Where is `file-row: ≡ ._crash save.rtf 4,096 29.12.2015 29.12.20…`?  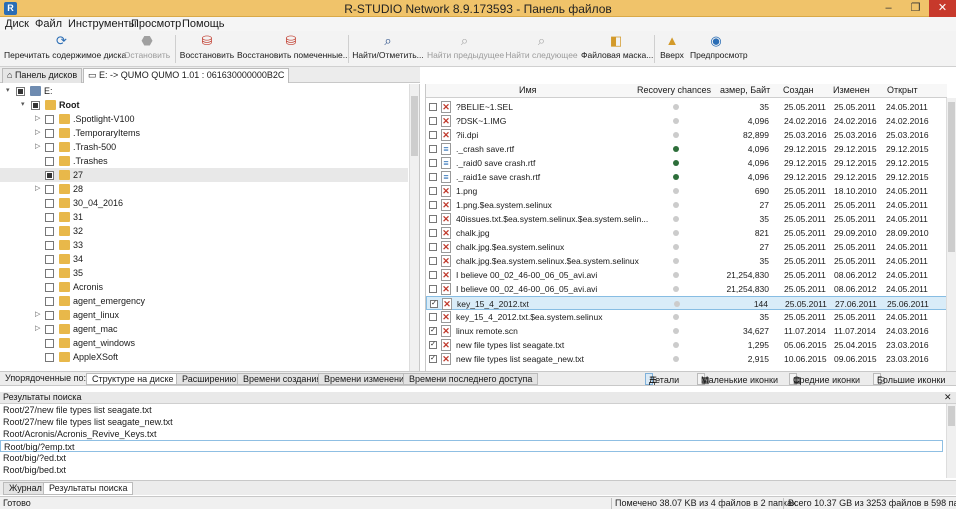 file-row: ≡ ._crash save.rtf 4,096 29.12.2015 29.12.20… is located at coordinates (686, 149).